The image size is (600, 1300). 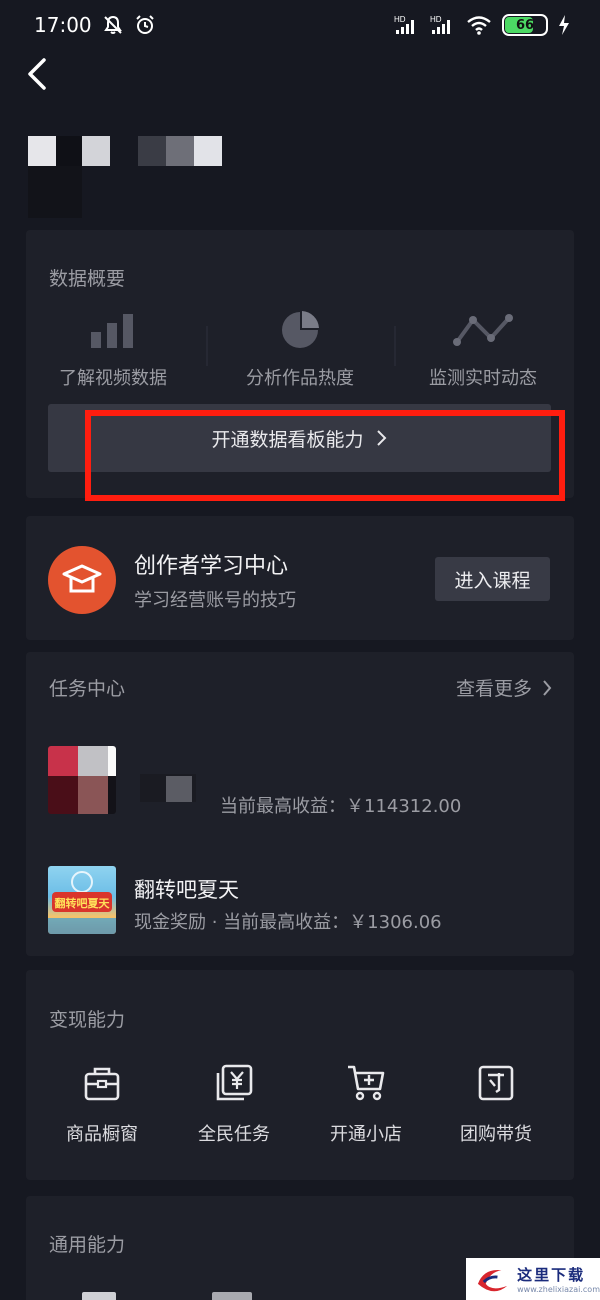 What do you see at coordinates (288, 922) in the screenshot?
I see `task-desc-2: 现金奖励 · 当前最高收益：￥1306.06` at bounding box center [288, 922].